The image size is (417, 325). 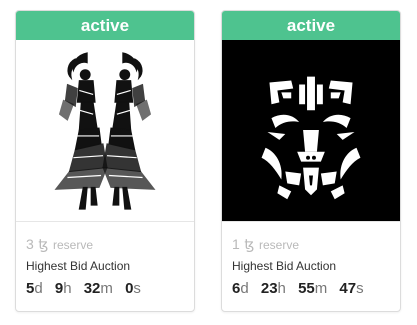 I want to click on countdown-timer: 5d 9h 32m 0s, so click(x=105, y=288).